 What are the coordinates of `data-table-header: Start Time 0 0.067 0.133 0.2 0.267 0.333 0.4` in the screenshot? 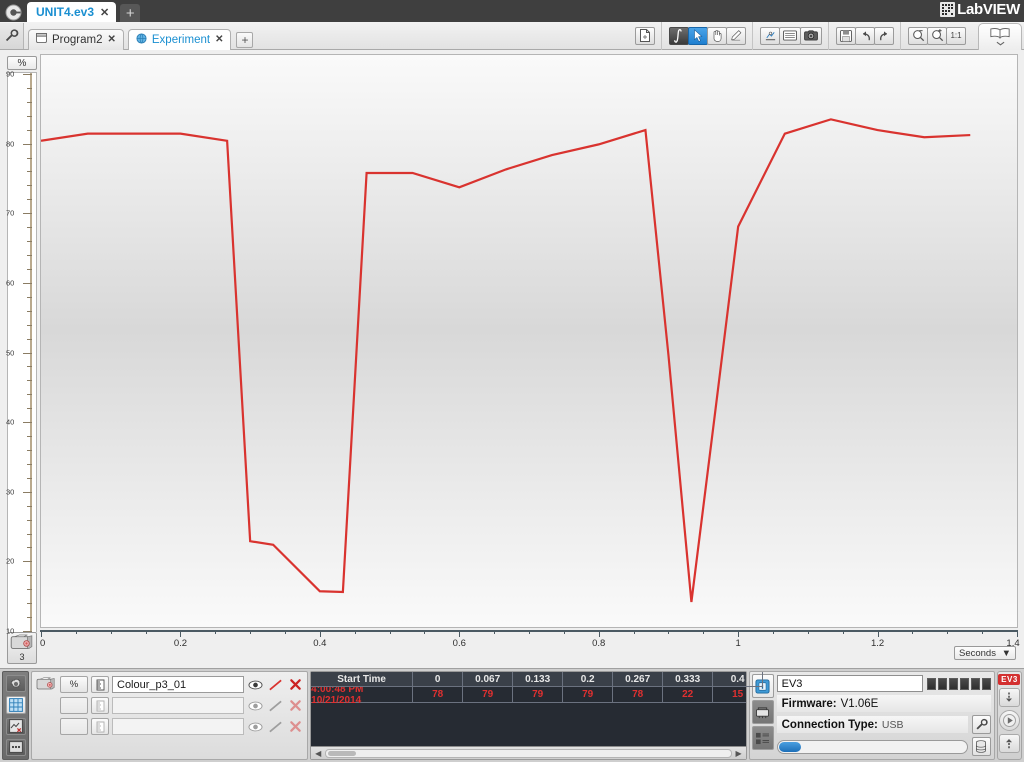 It's located at (537, 679).